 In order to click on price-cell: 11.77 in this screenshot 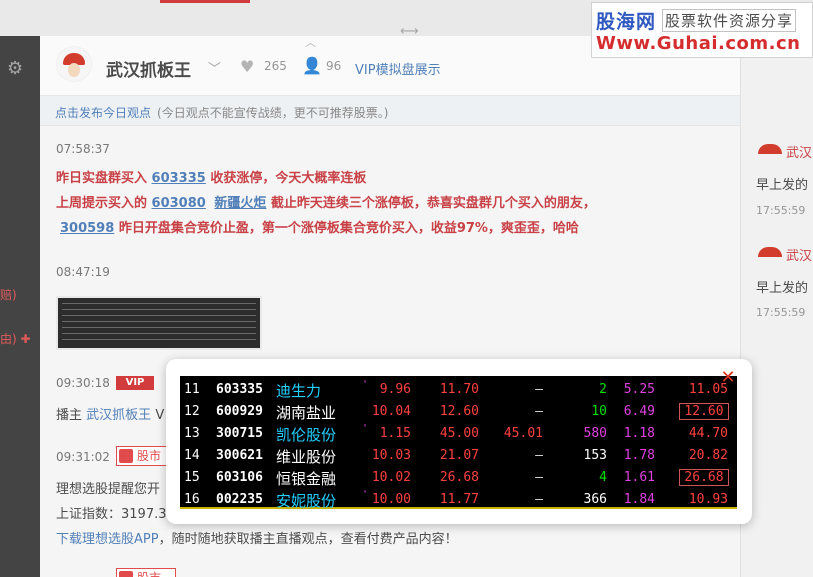, I will do `click(459, 499)`.